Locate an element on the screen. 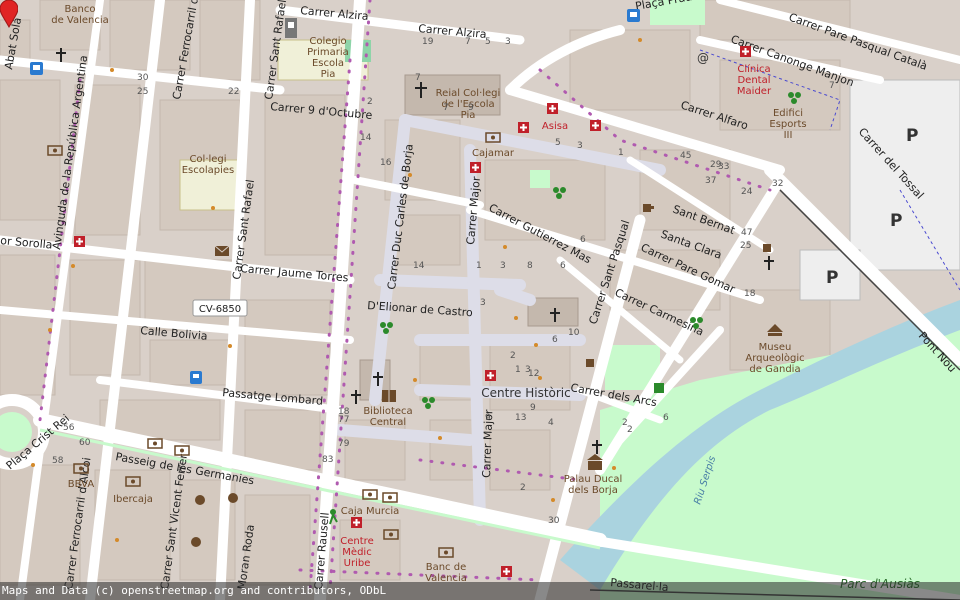  poi-bbva: BBVA is located at coordinates (81, 484).